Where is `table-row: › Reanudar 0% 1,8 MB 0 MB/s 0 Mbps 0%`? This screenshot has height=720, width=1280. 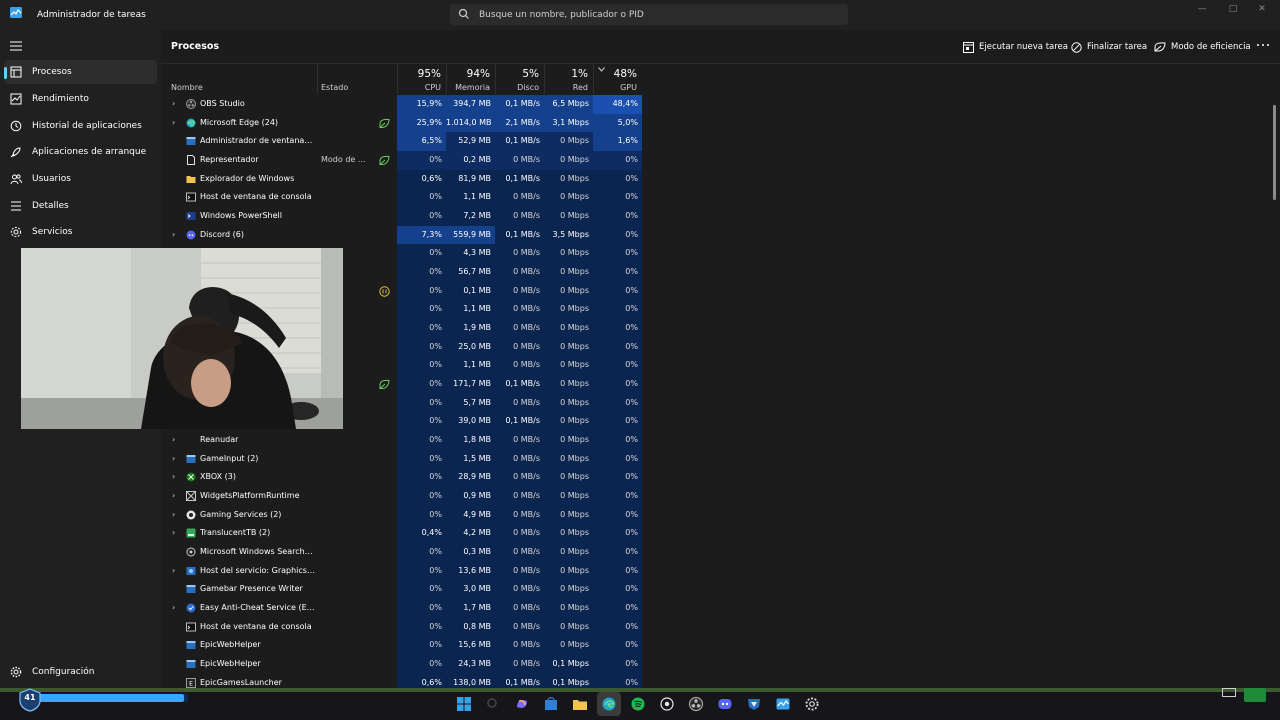 table-row: › Reanudar 0% 1,8 MB 0 MB/s 0 Mbps 0% is located at coordinates (720, 440).